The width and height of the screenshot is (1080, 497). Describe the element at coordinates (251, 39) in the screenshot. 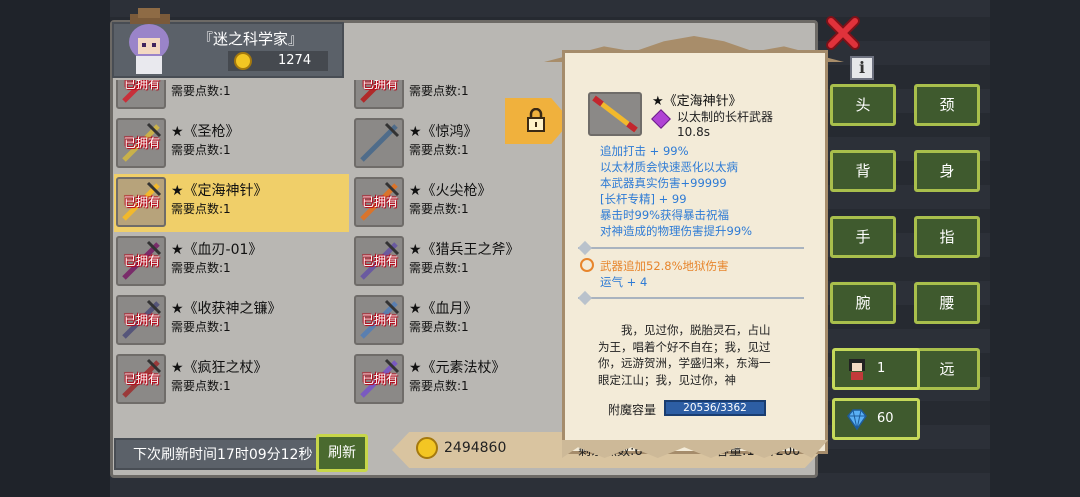

I see `player-name: 『迷之科学家』` at that location.